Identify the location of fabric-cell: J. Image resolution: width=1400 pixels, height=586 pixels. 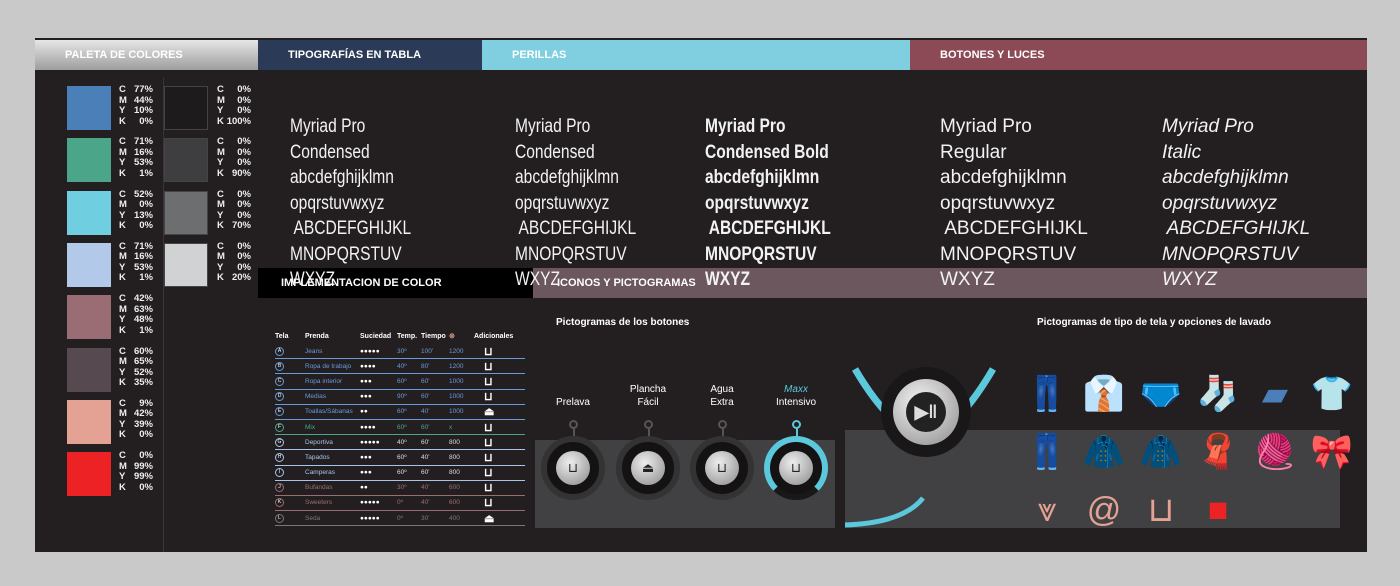
(290, 488).